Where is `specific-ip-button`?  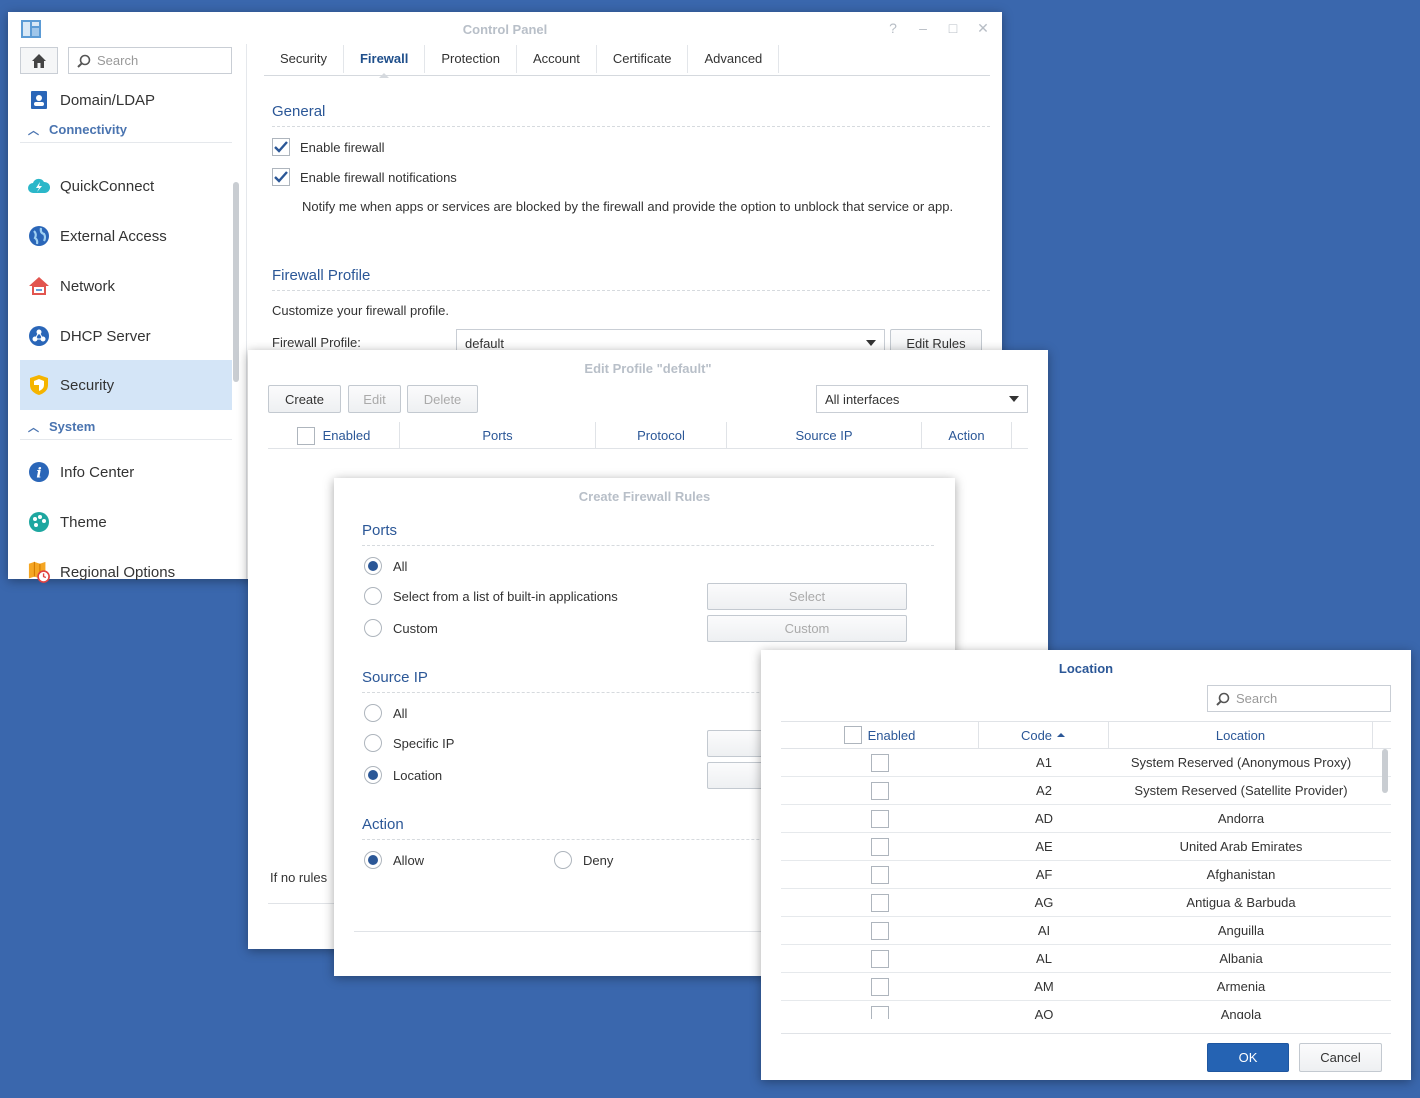
specific-ip-button is located at coordinates (737, 743).